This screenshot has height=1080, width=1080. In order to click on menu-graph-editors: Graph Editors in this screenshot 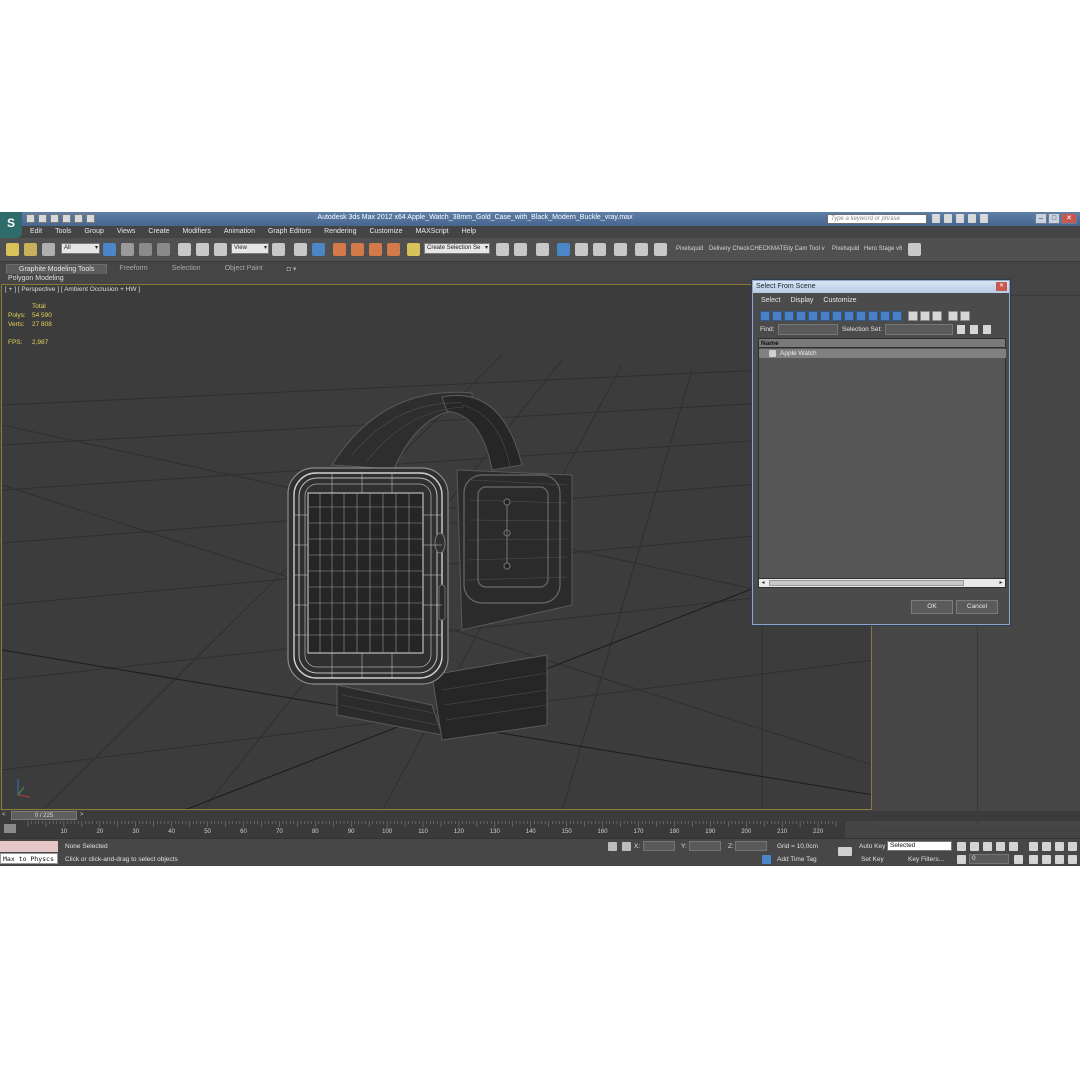, I will do `click(288, 232)`.